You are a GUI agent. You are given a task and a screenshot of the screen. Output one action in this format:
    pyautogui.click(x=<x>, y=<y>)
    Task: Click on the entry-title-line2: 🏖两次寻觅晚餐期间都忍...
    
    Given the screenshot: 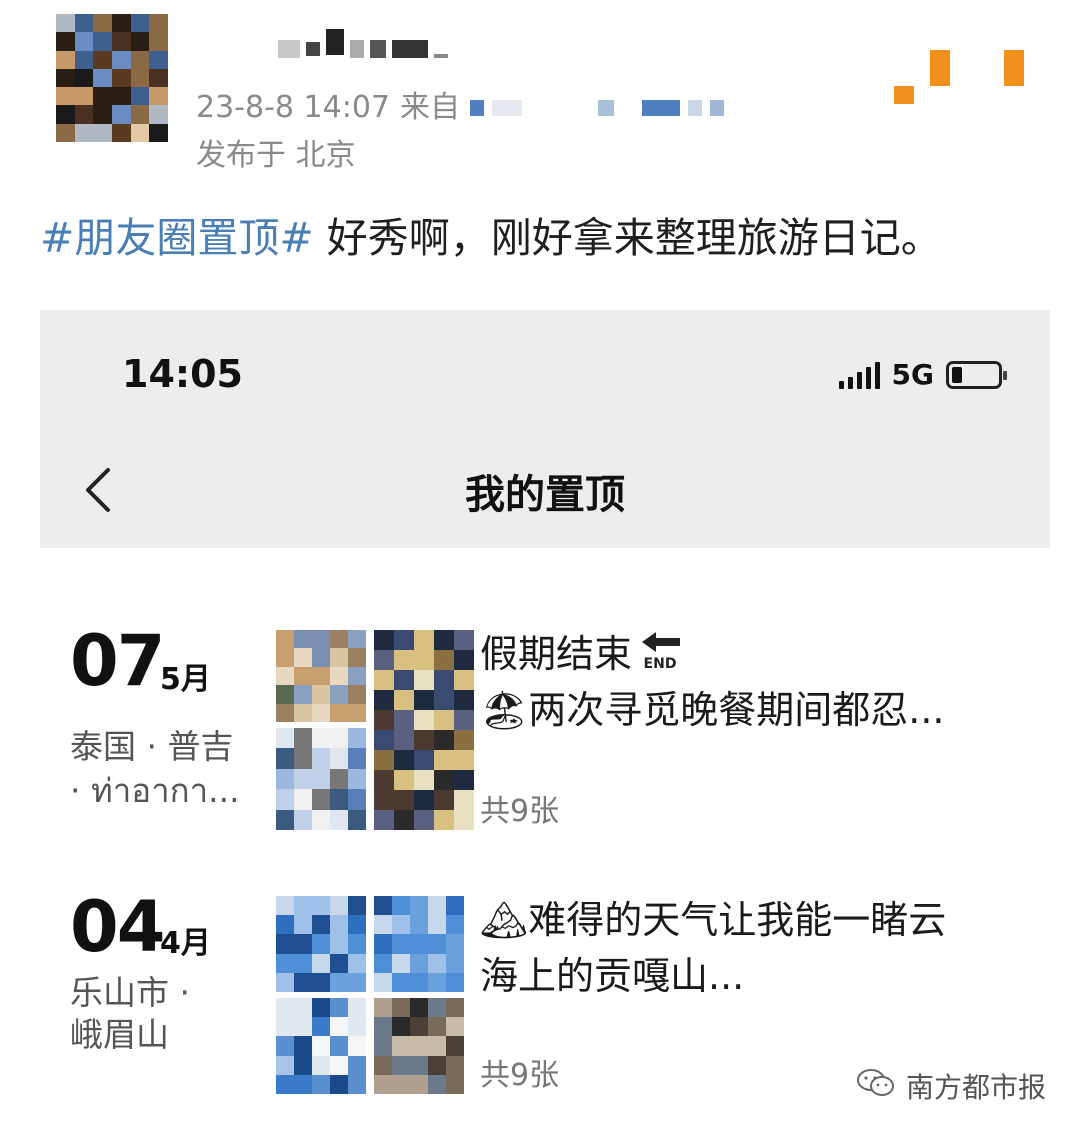 What is the action you would take?
    pyautogui.click(x=712, y=710)
    